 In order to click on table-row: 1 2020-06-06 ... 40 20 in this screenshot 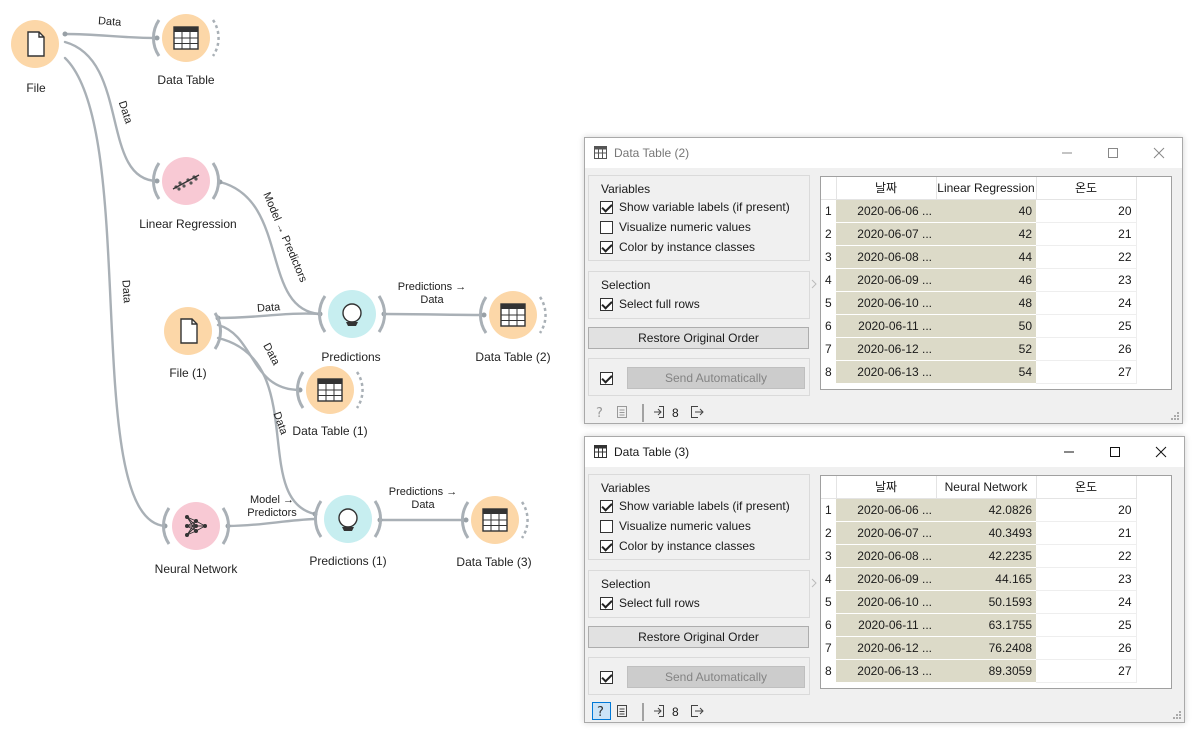, I will do `click(979, 211)`.